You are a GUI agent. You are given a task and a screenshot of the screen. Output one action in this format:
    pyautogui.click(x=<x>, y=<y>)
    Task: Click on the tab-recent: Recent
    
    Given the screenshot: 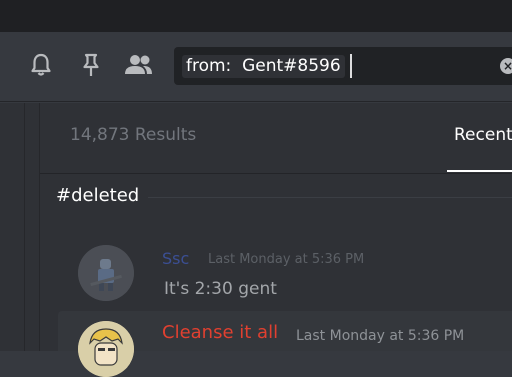 What is the action you would take?
    pyautogui.click(x=483, y=135)
    